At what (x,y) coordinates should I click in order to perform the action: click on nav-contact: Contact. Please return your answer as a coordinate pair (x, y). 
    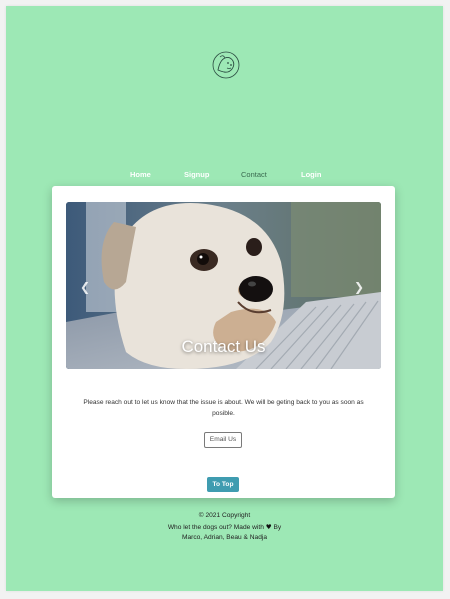
    Looking at the image, I should click on (254, 174).